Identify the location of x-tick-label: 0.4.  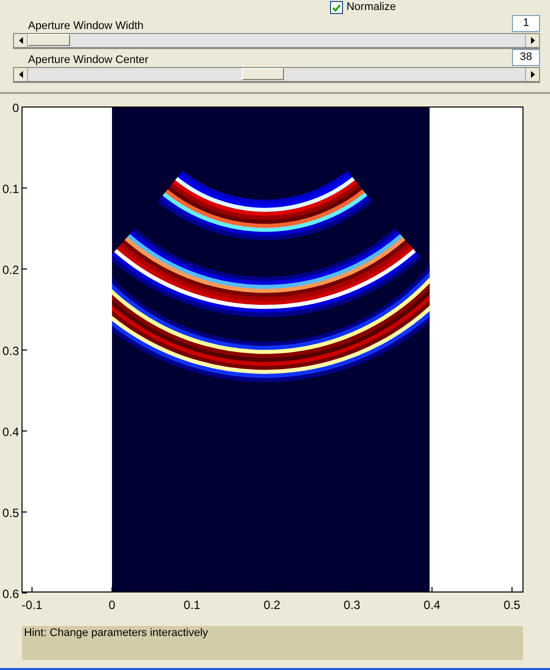
(432, 605).